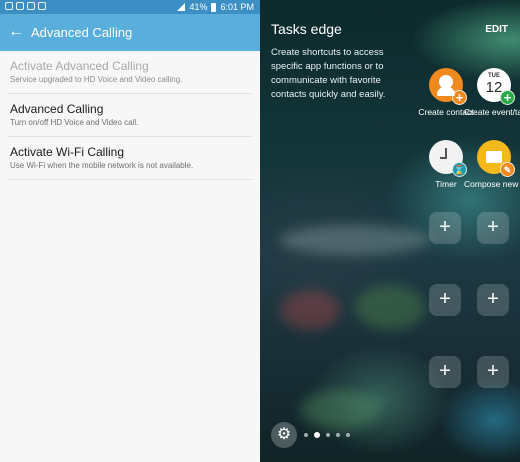 This screenshot has width=520, height=462. I want to click on envelope-icon, so click(494, 157).